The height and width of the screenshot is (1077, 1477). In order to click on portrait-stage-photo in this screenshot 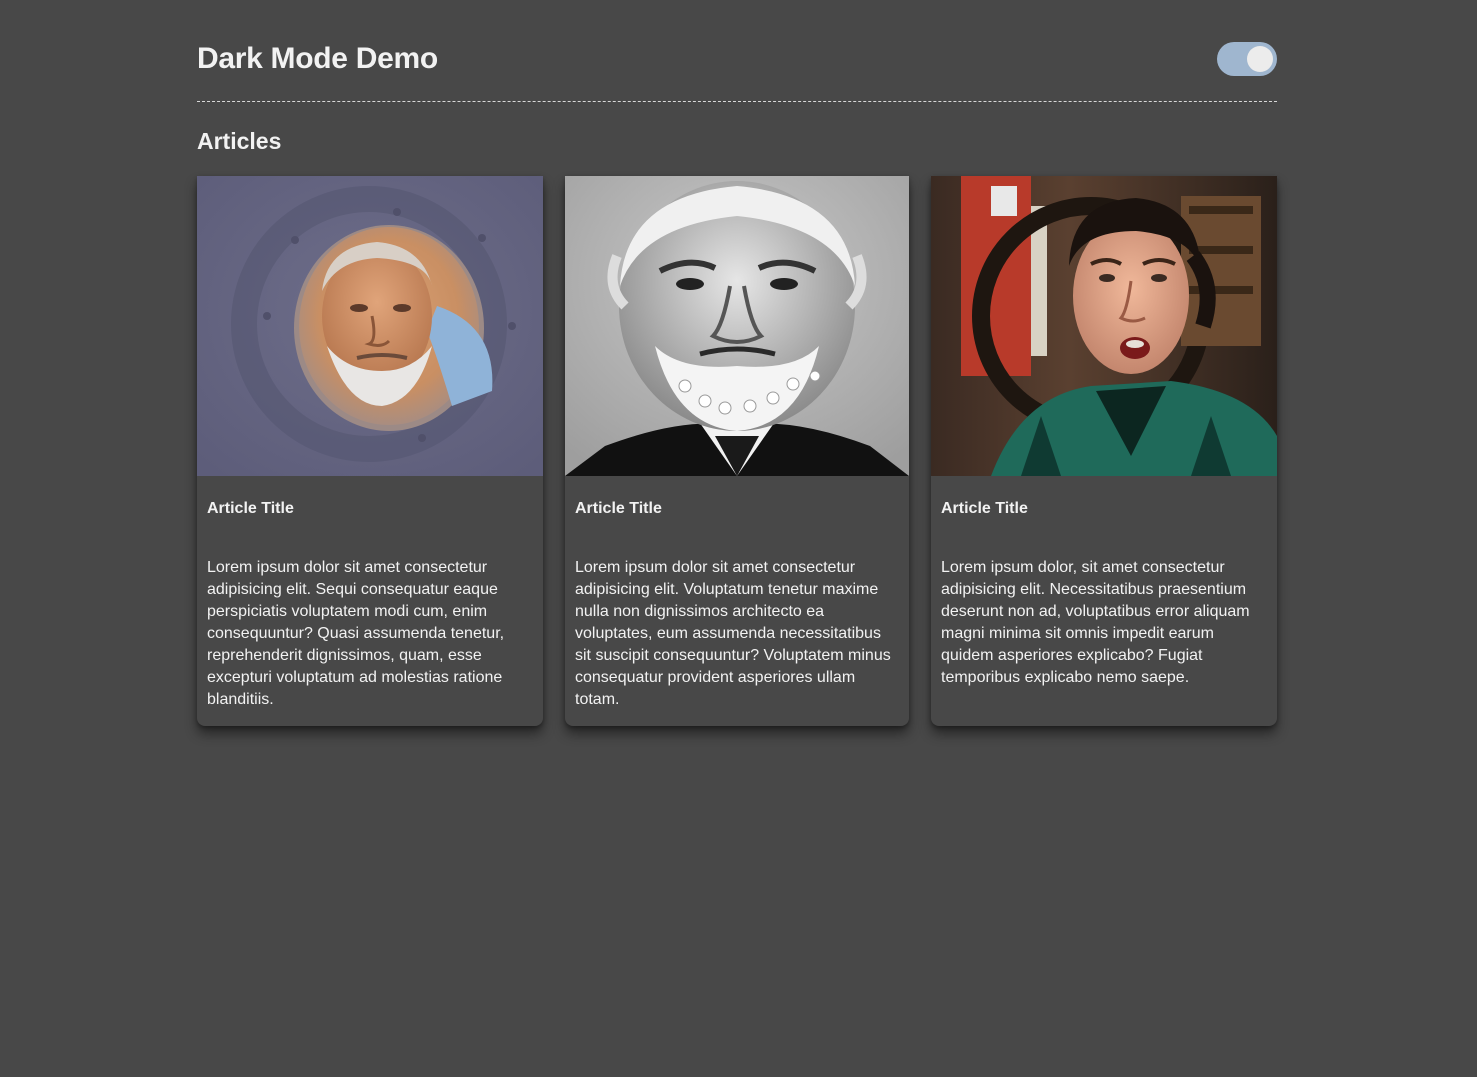, I will do `click(1104, 326)`.